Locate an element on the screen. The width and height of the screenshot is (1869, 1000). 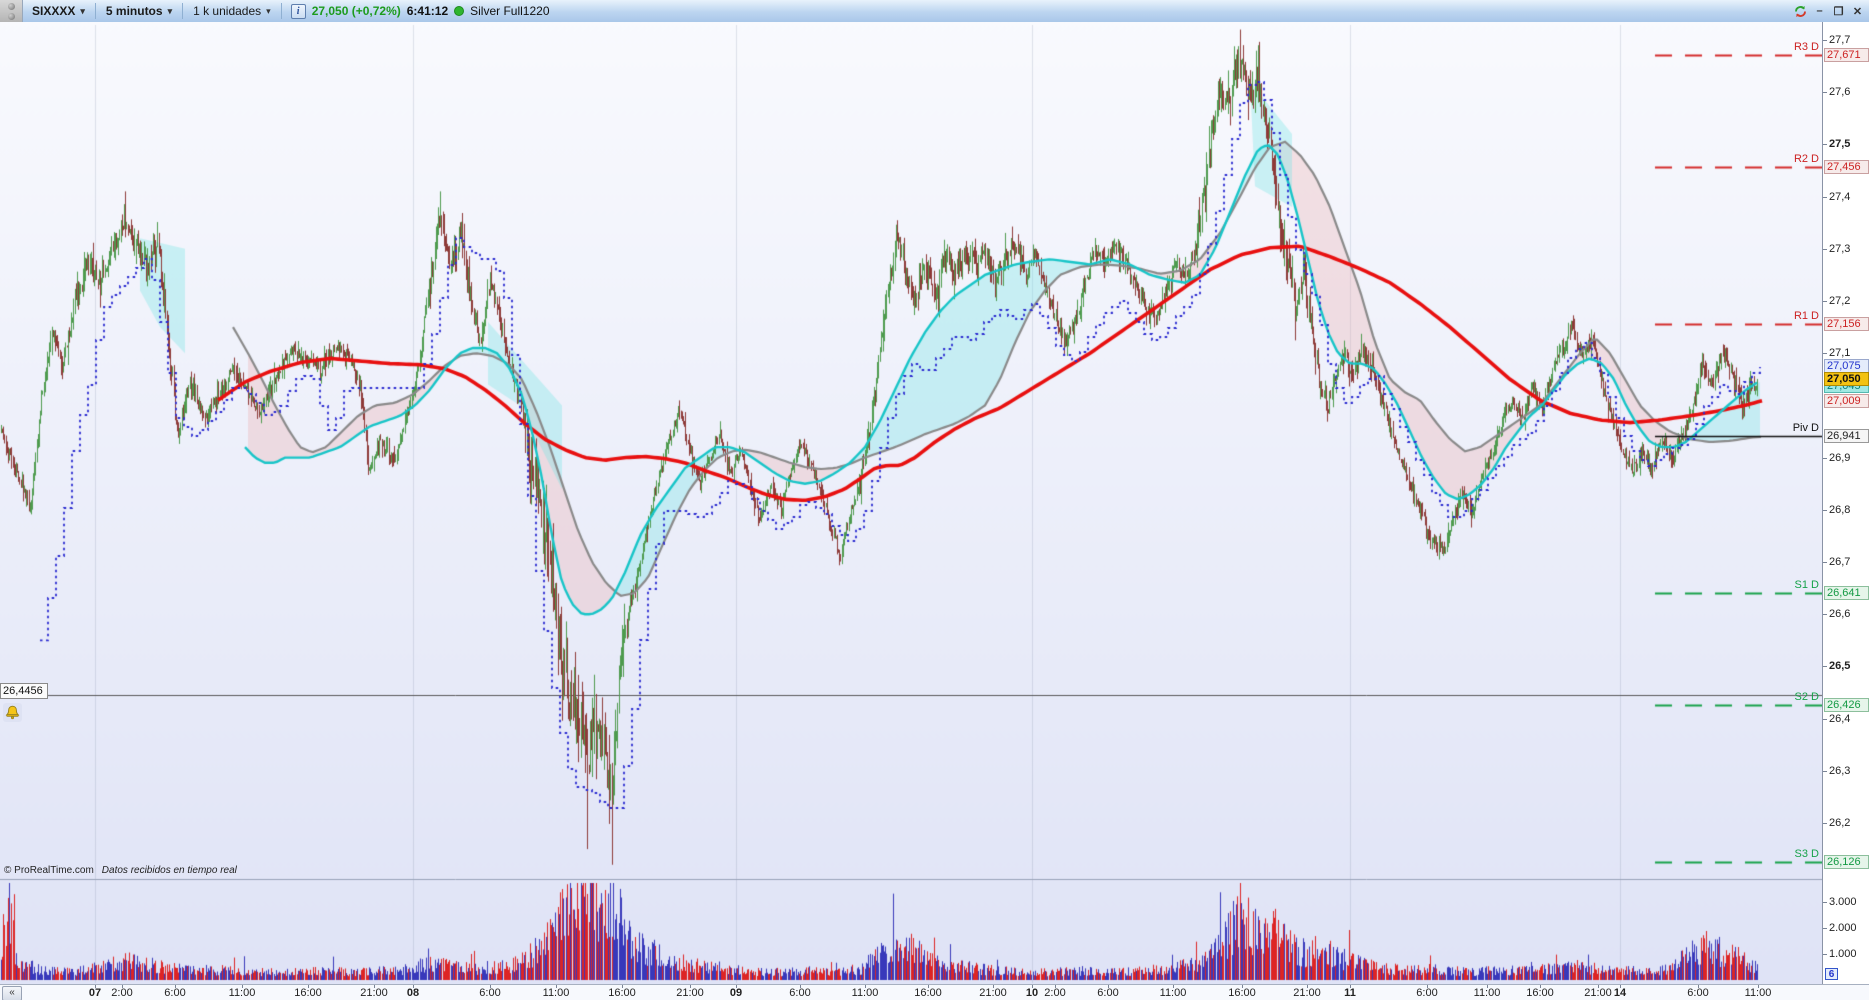
pivot-price-label: 26,426 is located at coordinates (1846, 705).